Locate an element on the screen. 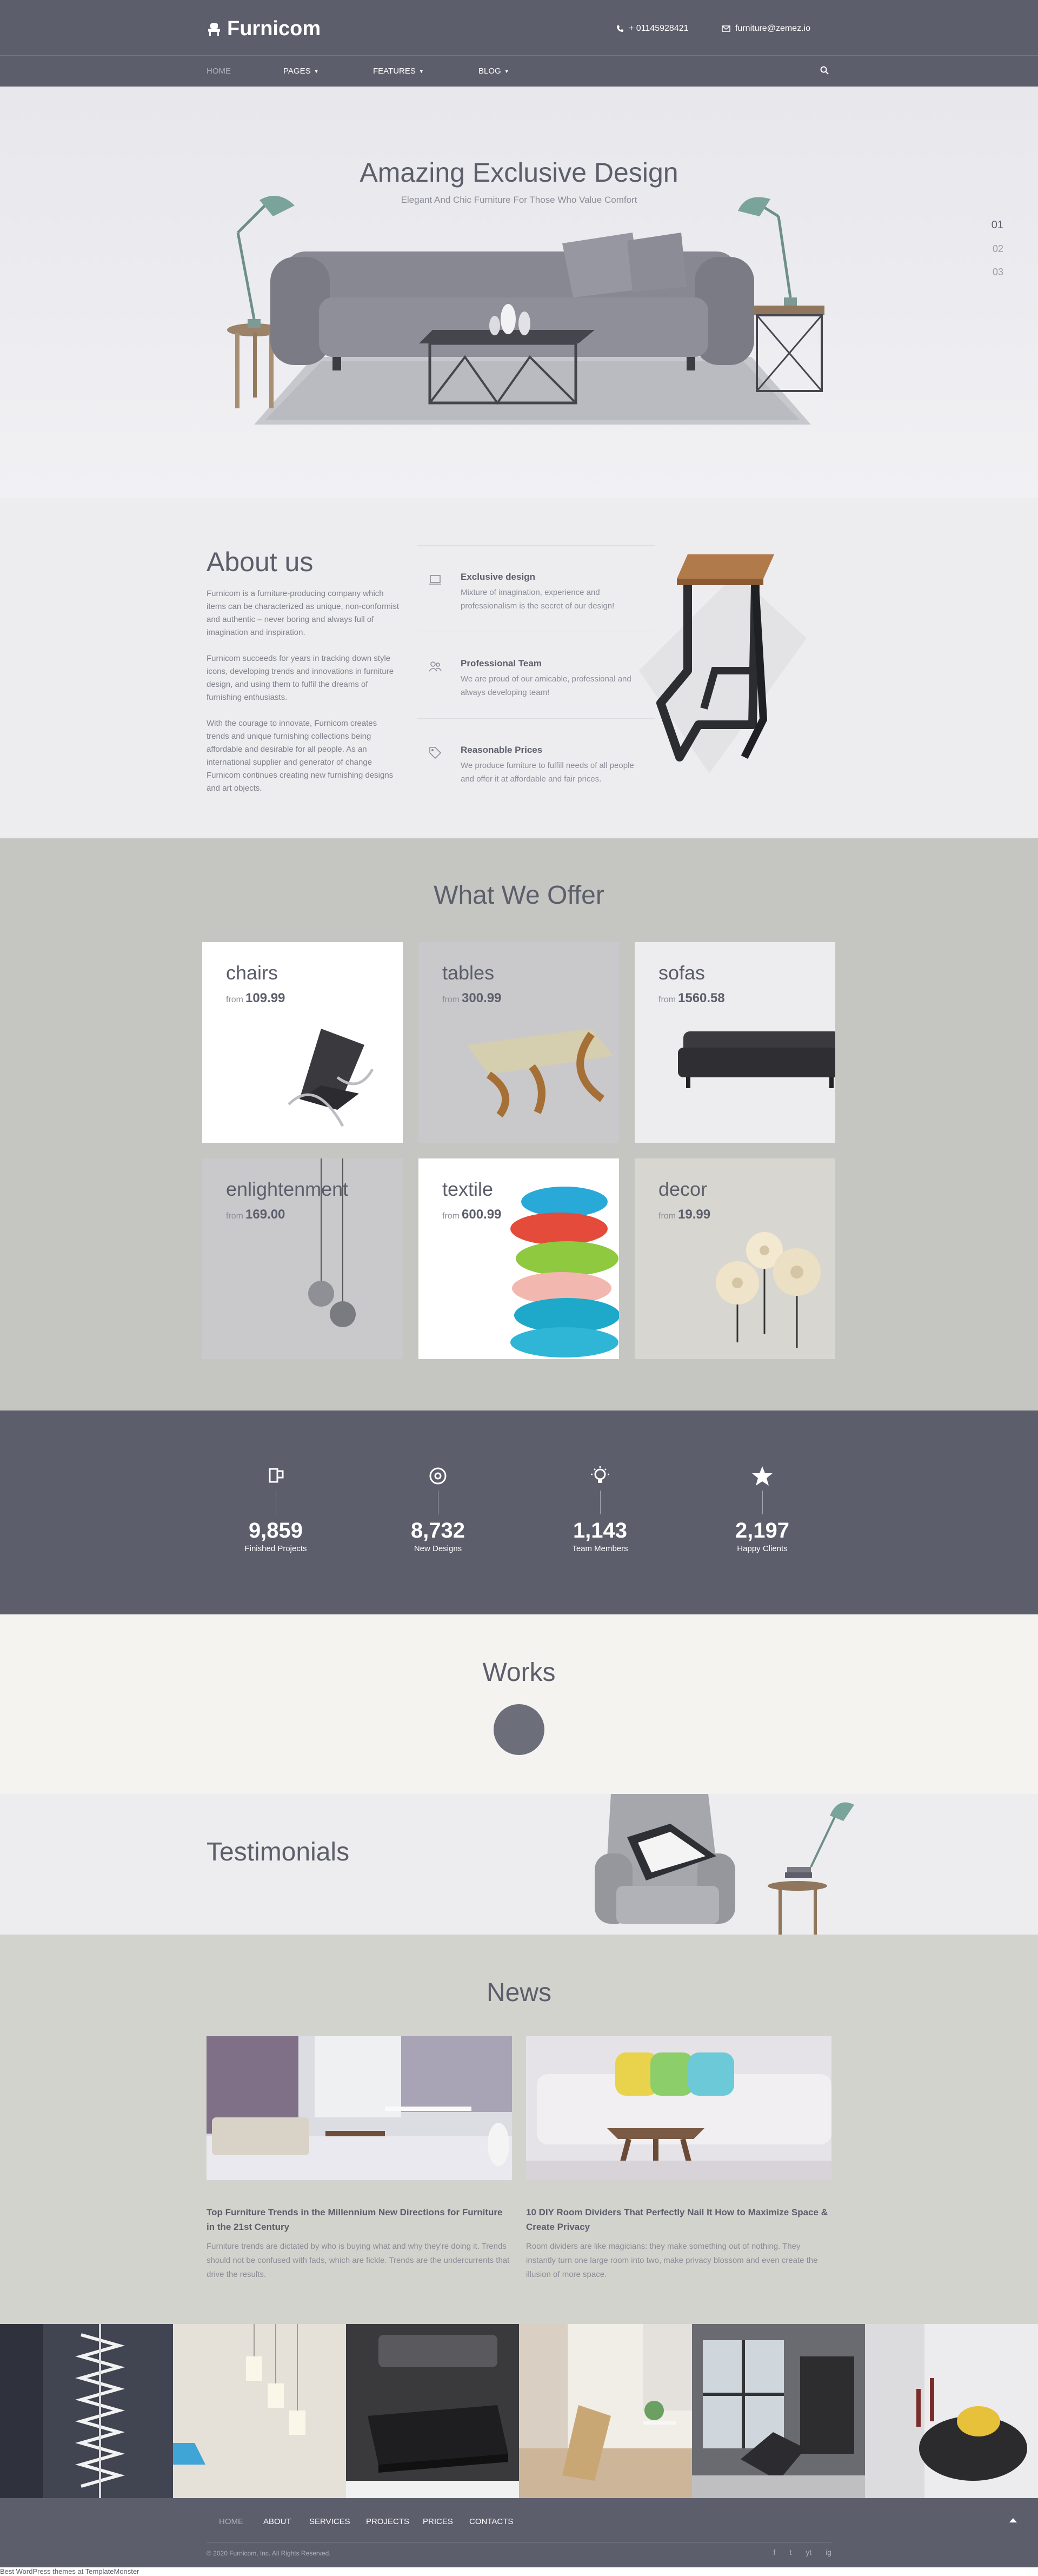  star-icon is located at coordinates (762, 1476).